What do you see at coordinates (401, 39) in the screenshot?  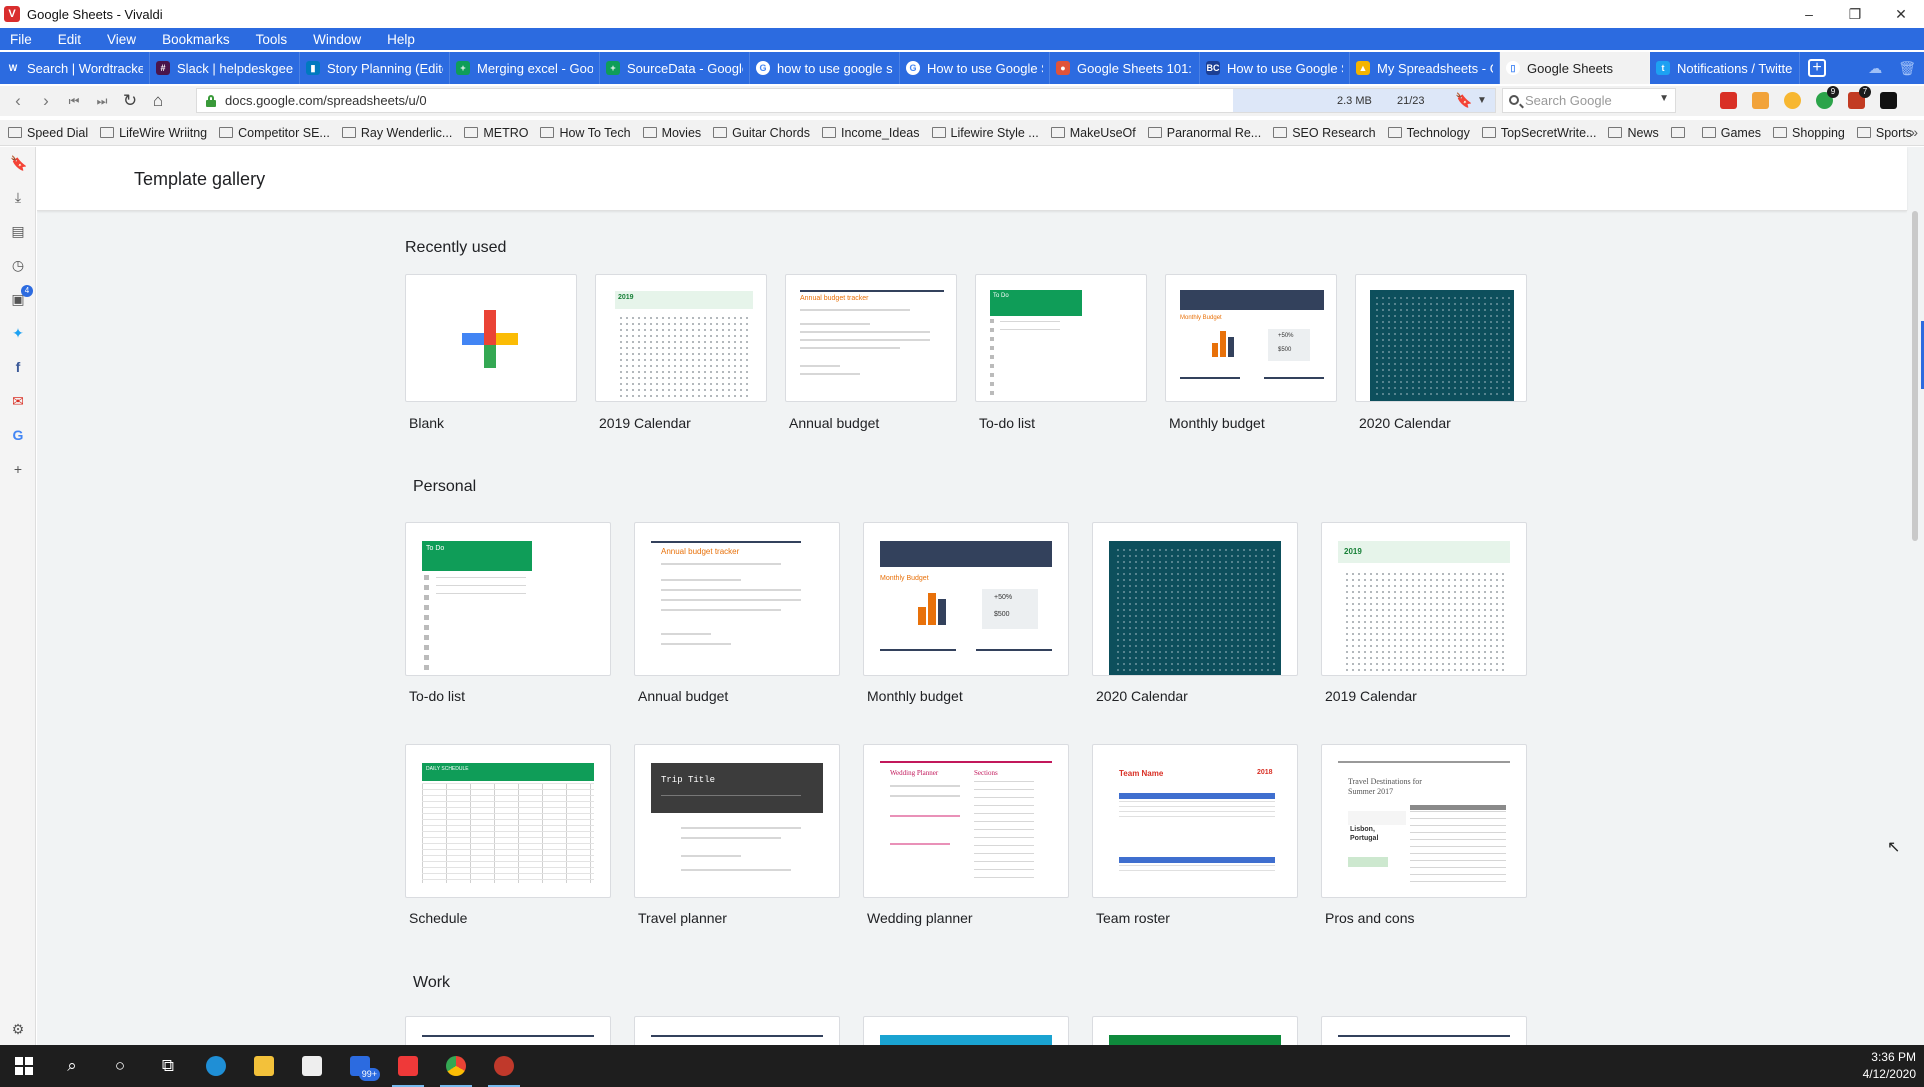 I see `menu-help: Help` at bounding box center [401, 39].